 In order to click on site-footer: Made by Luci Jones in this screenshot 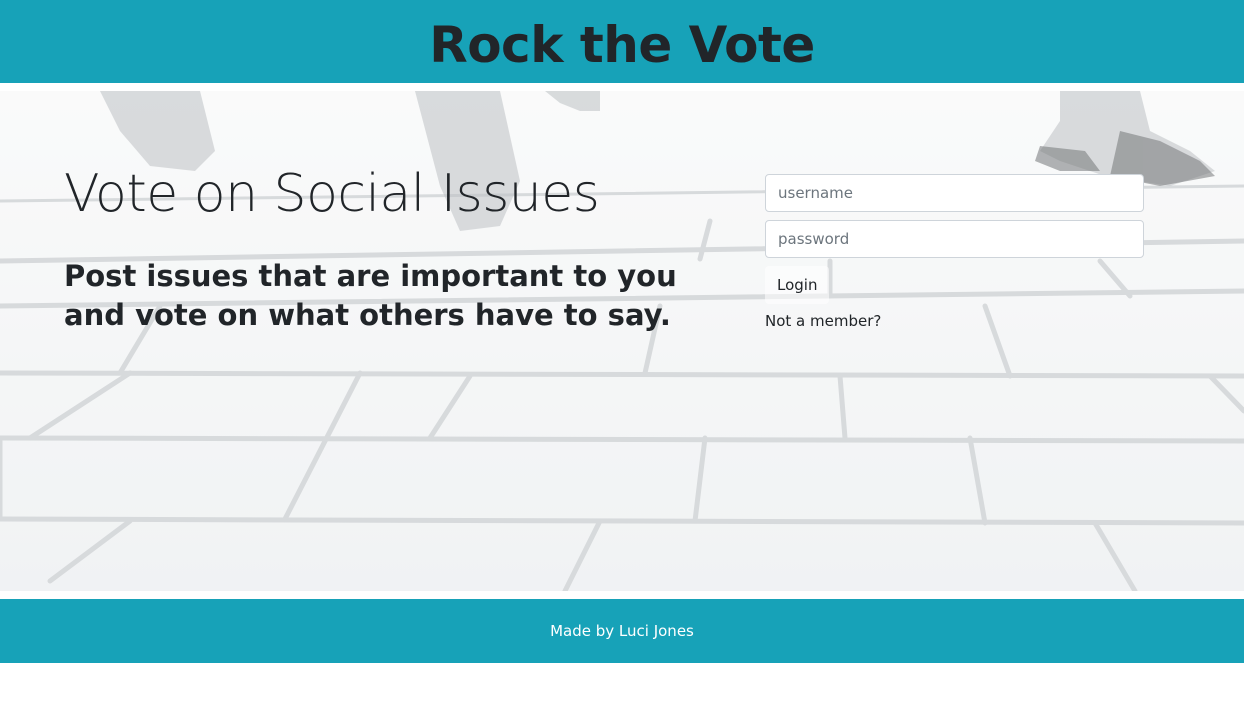, I will do `click(622, 631)`.